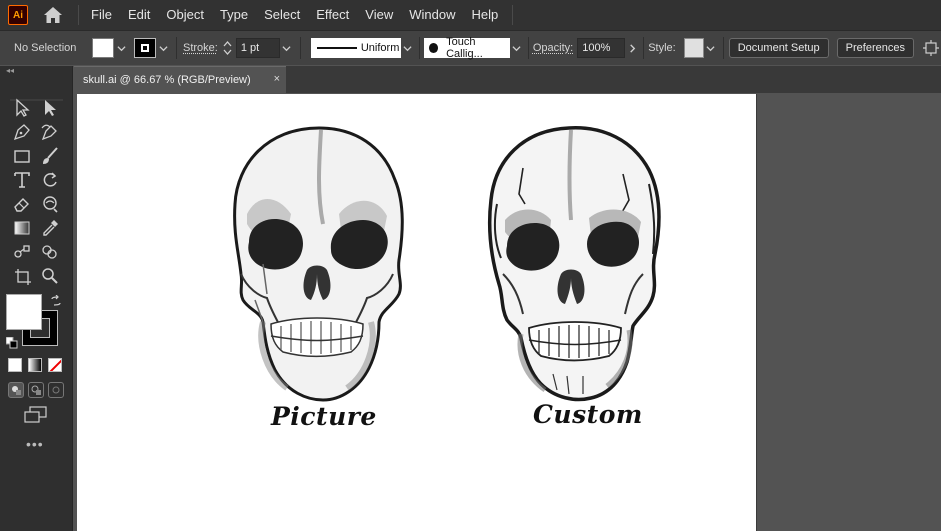  Describe the element at coordinates (139, 15) in the screenshot. I see `menu-edit: Edit` at that location.